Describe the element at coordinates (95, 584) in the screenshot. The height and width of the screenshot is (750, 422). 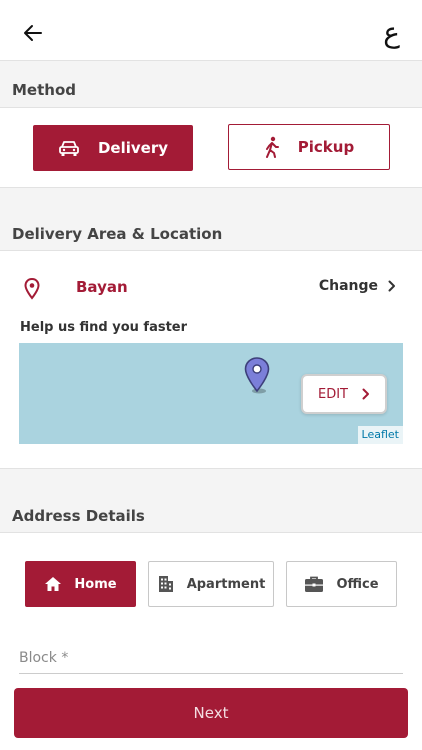
I see `address-type-home-label: Home` at that location.